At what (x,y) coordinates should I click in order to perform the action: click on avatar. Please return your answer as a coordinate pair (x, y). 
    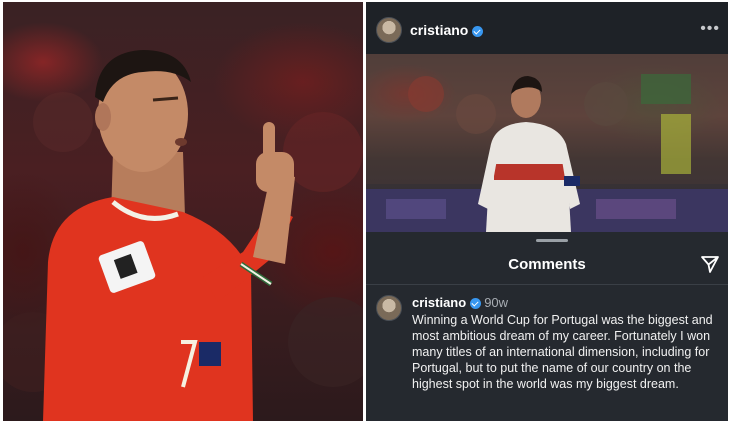
    Looking at the image, I should click on (389, 30).